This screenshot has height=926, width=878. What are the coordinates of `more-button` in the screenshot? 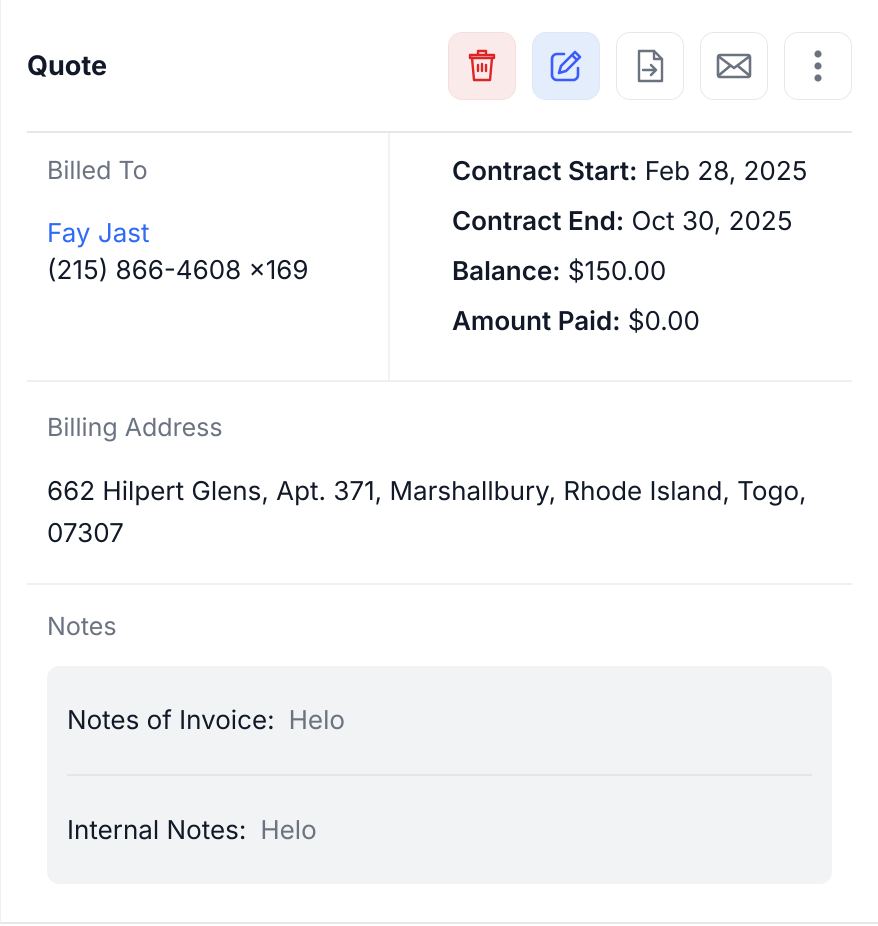 It's located at (818, 66).